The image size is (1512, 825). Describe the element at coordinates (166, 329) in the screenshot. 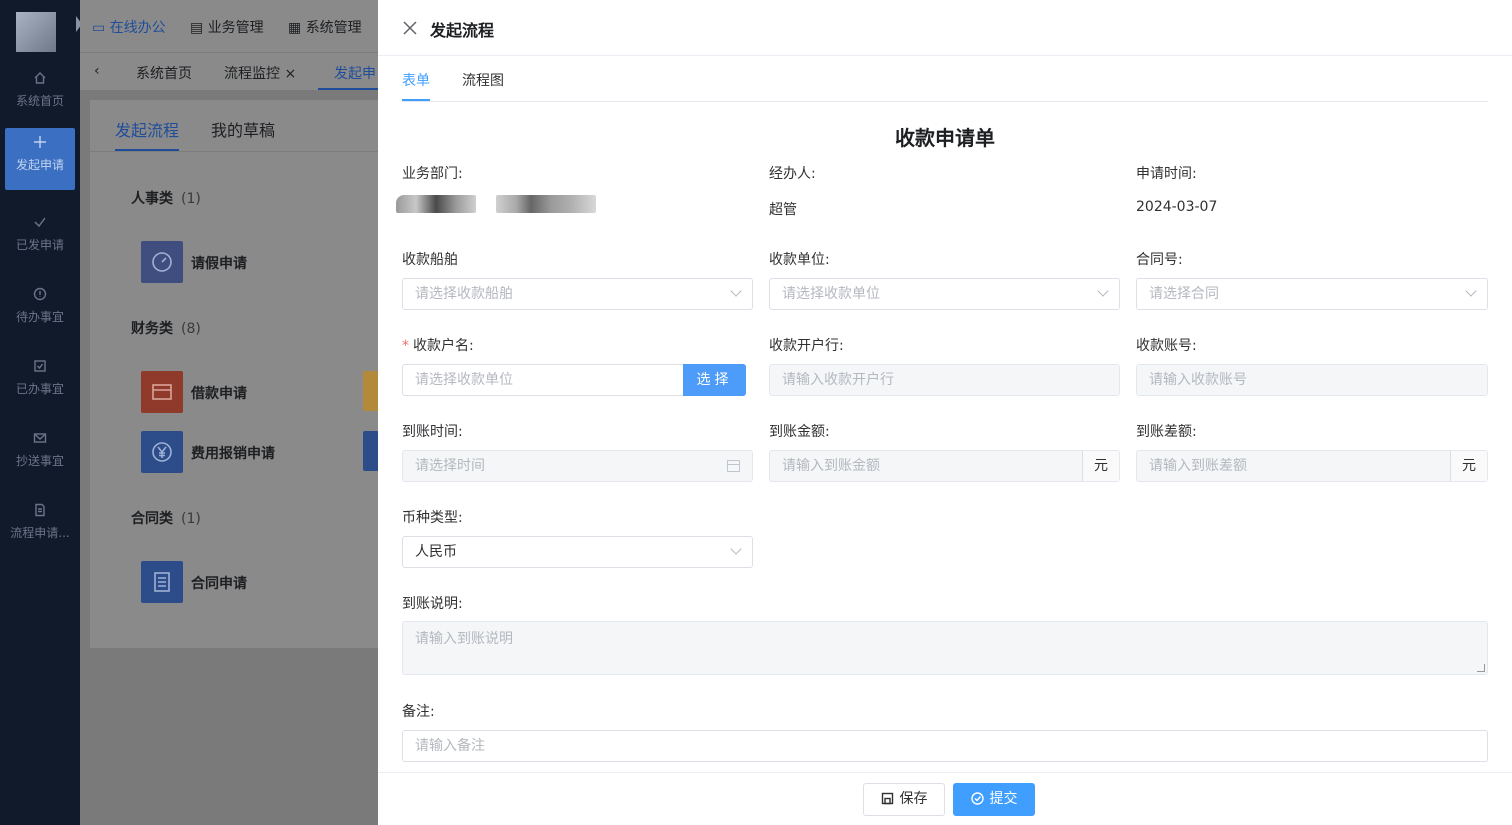

I see `category-finance: 财务类 (8)` at that location.